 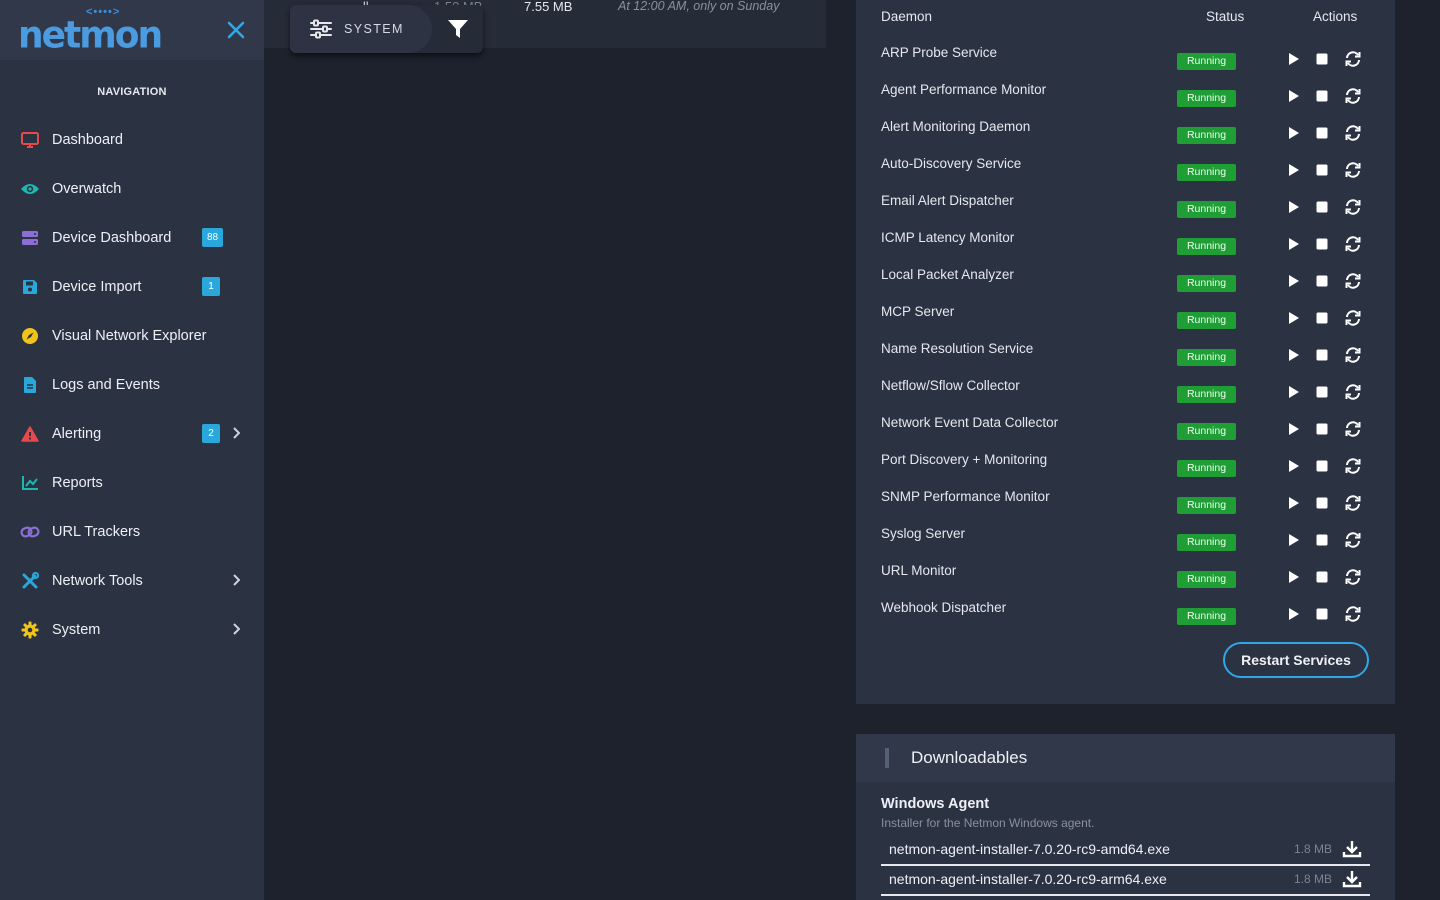 What do you see at coordinates (965, 496) in the screenshot?
I see `daemon-name: SNMP Performance Monitor` at bounding box center [965, 496].